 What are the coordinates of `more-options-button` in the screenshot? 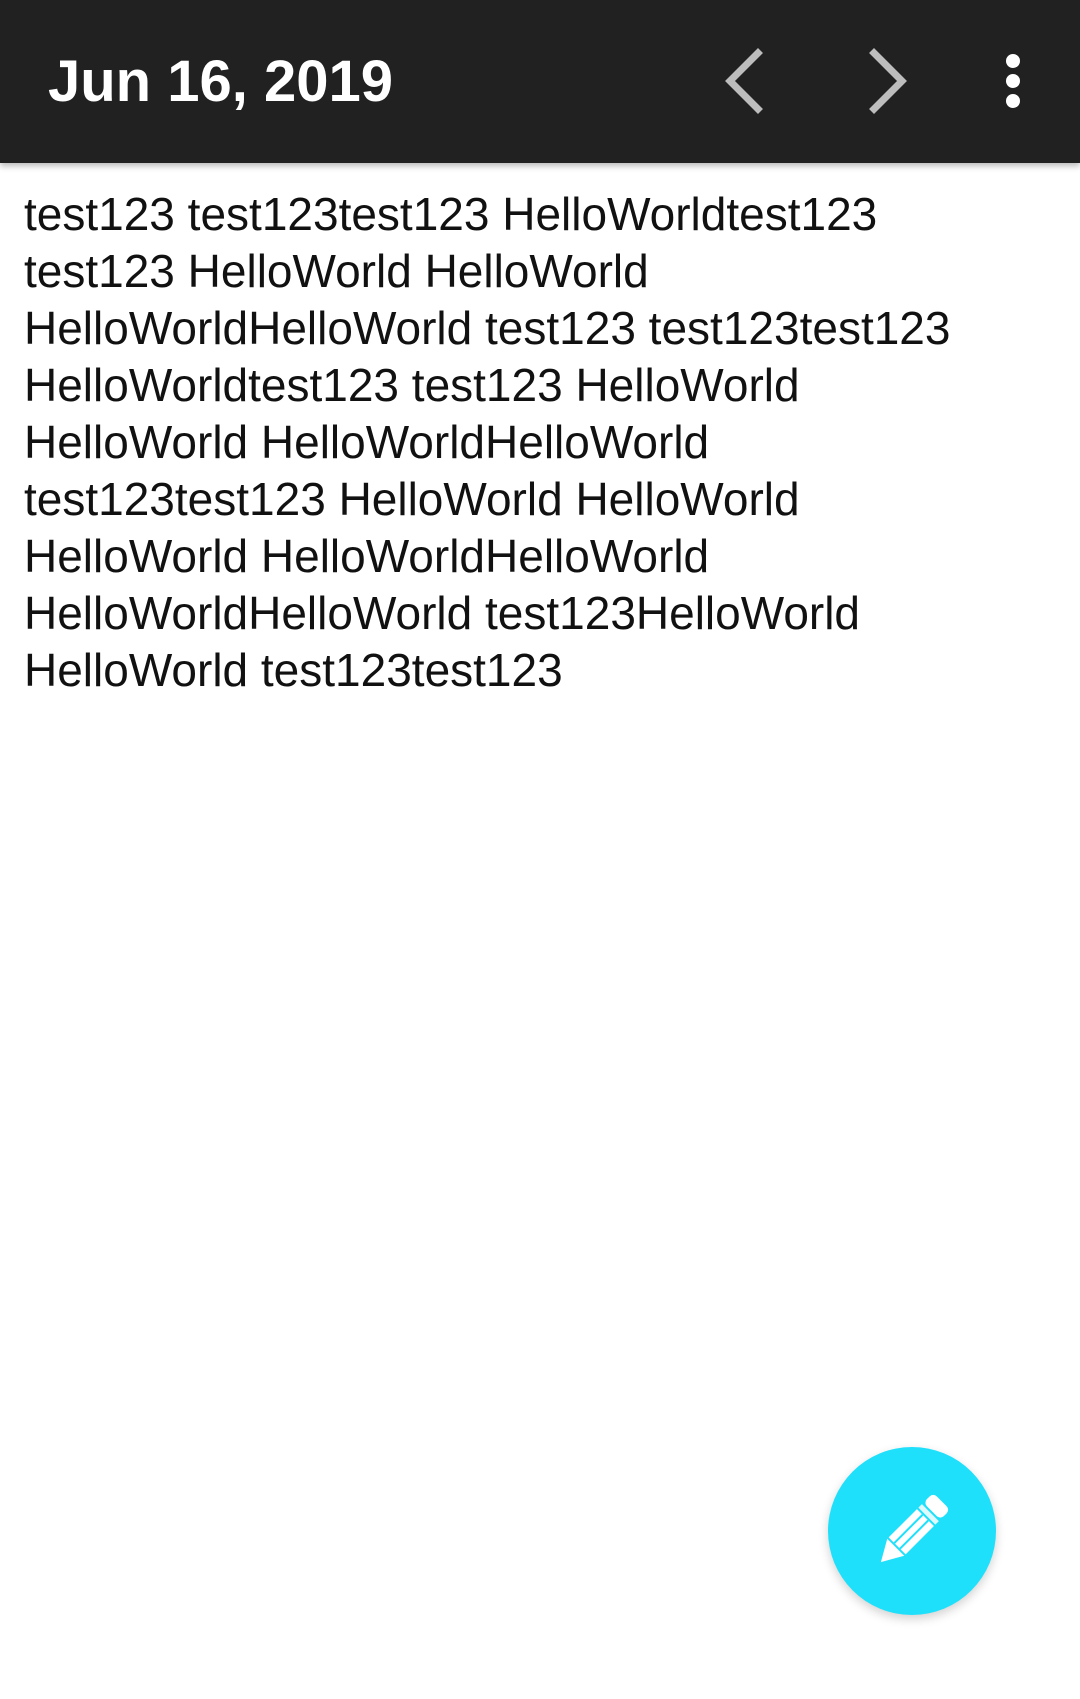 It's located at (1013, 81).